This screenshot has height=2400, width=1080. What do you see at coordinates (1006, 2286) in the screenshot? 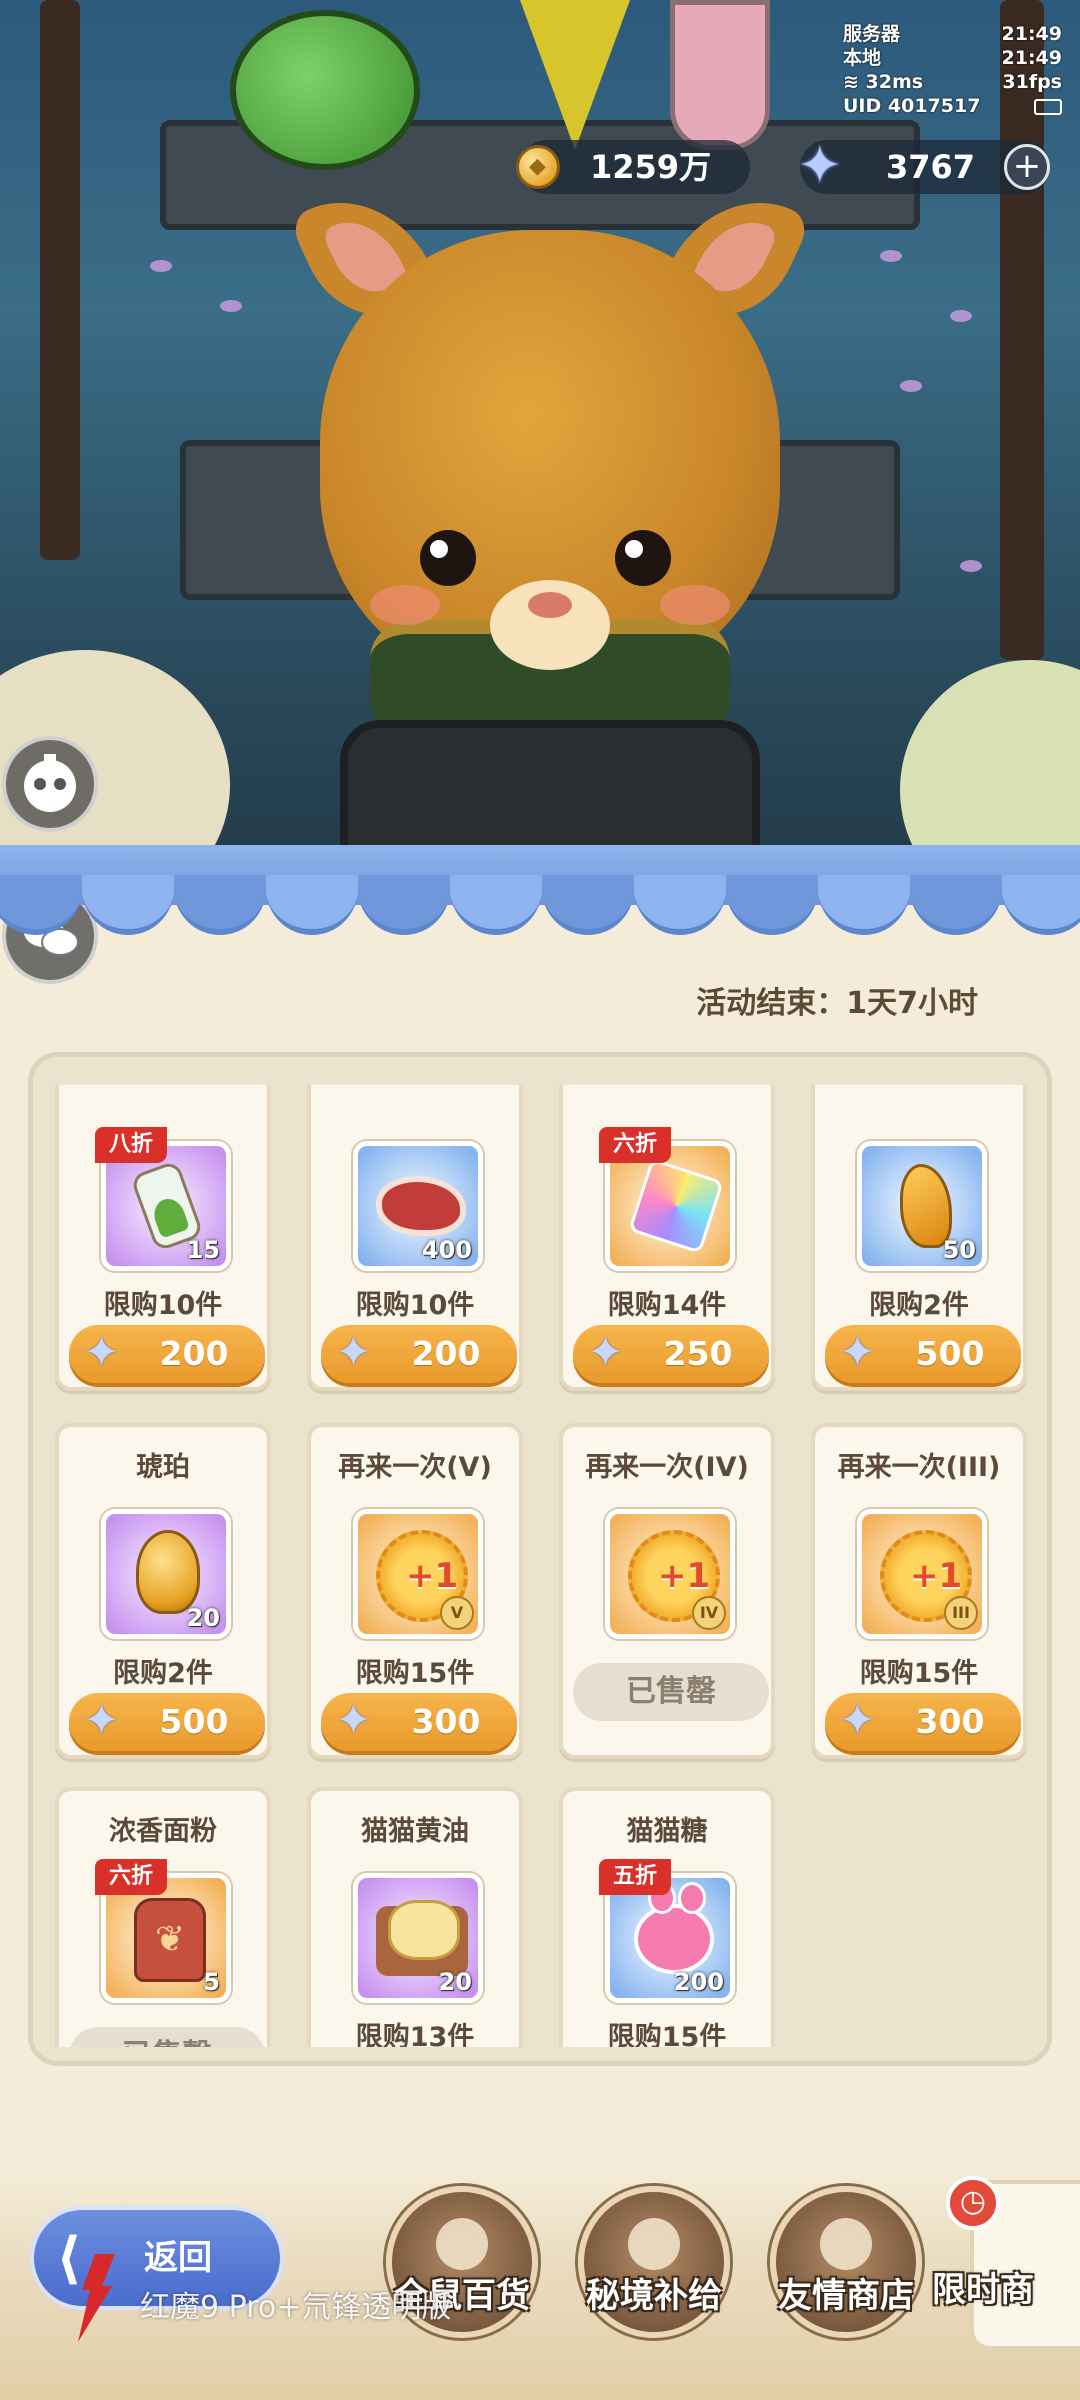
I see `tab-limited-shop: 限时商` at bounding box center [1006, 2286].